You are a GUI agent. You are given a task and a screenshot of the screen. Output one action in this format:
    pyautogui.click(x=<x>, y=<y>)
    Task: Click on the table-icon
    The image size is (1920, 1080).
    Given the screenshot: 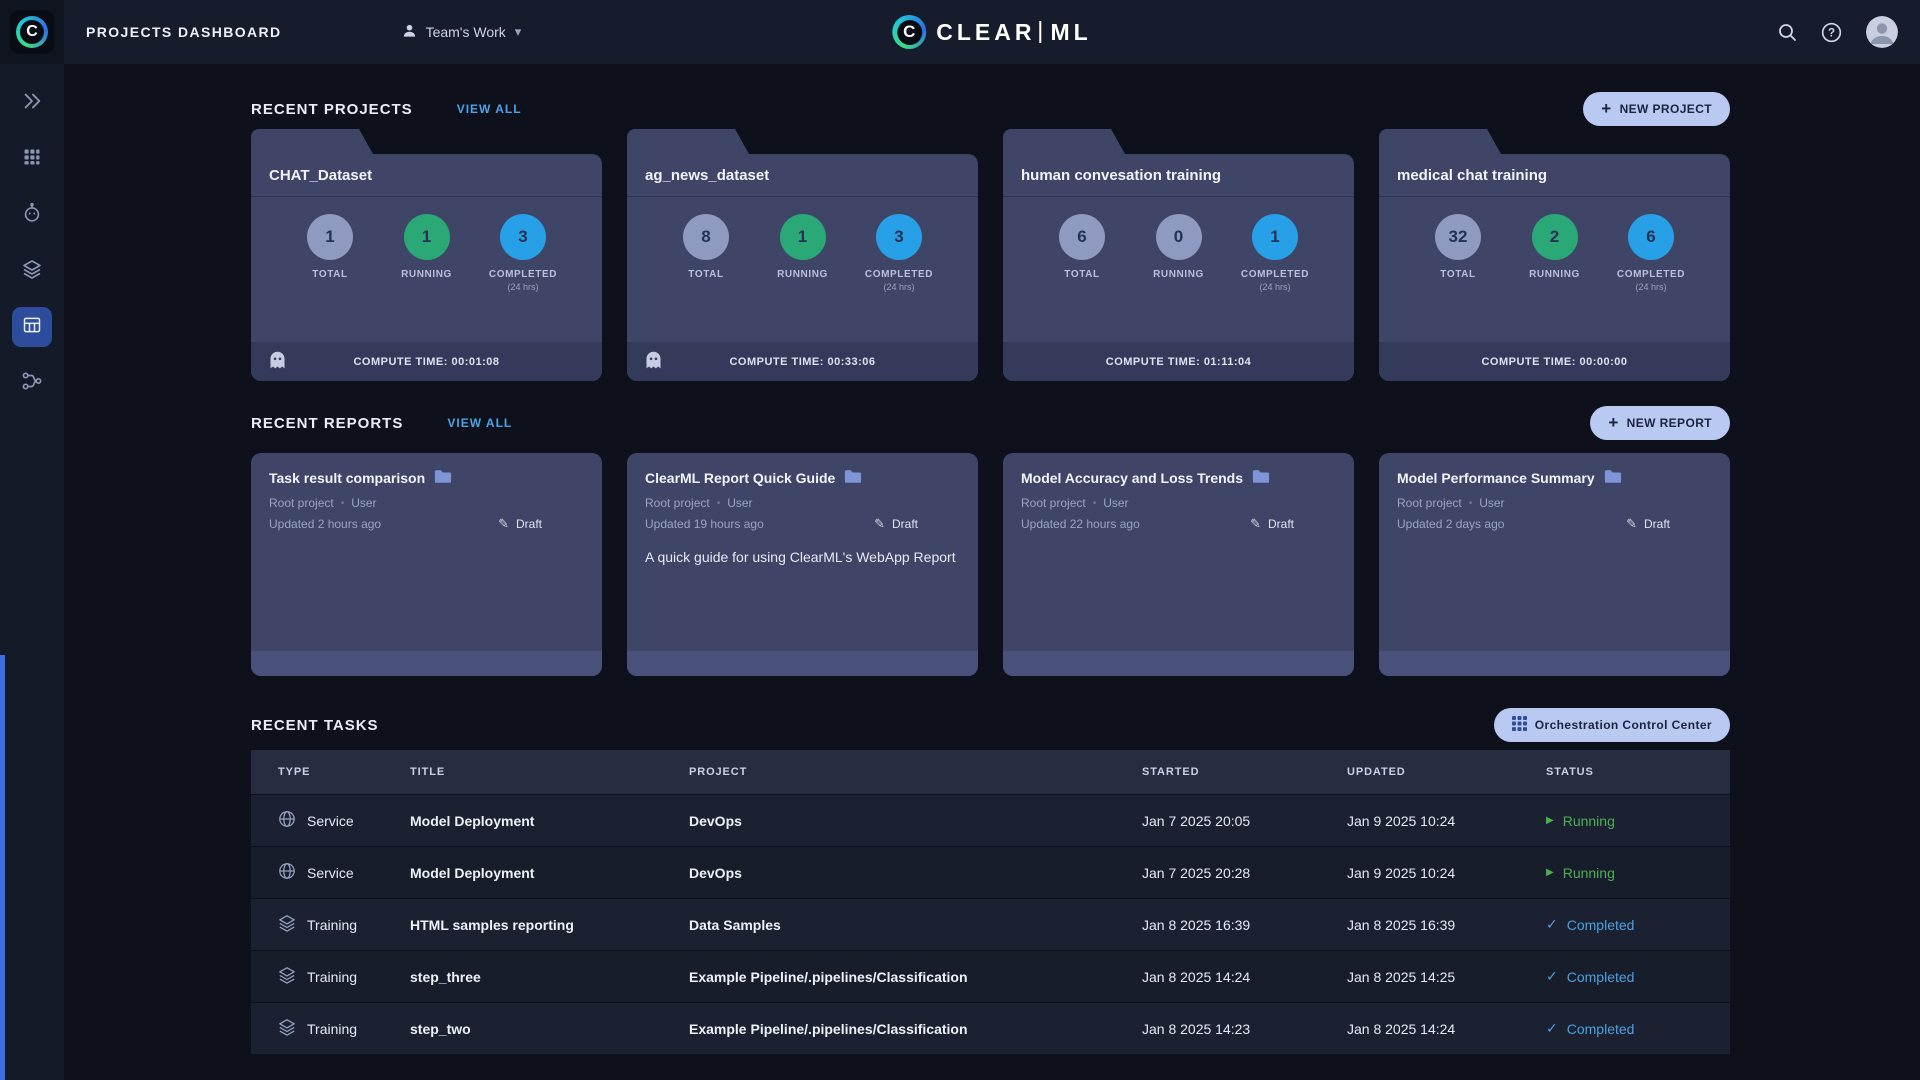 What is the action you would take?
    pyautogui.click(x=32, y=327)
    